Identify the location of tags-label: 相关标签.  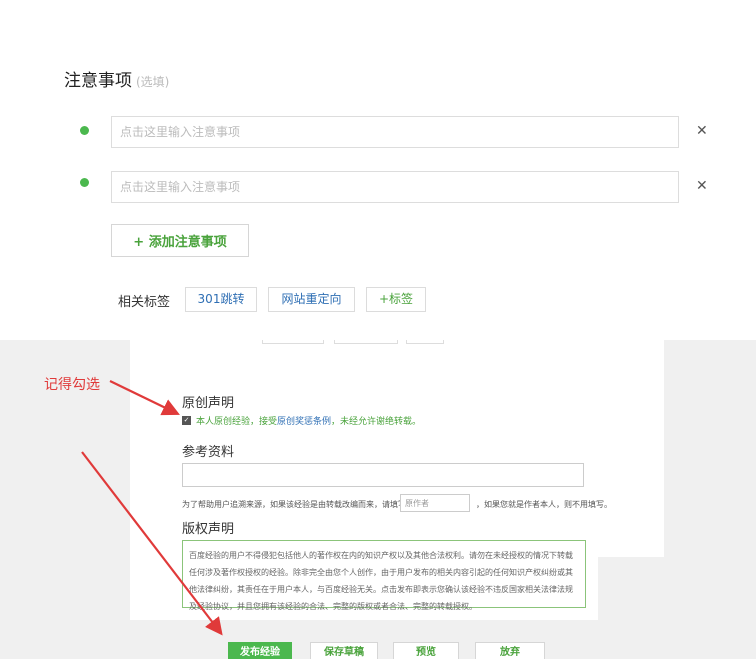
(144, 302).